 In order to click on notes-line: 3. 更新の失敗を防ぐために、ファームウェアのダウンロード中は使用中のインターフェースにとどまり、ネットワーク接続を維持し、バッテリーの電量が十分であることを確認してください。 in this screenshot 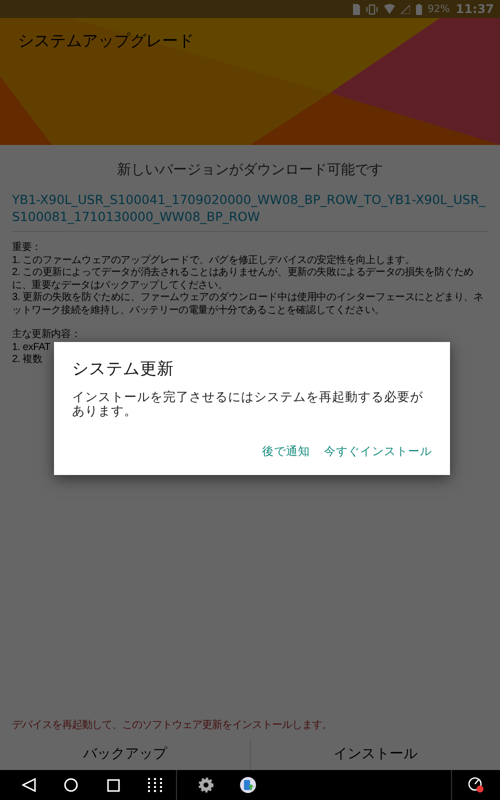, I will do `click(248, 304)`.